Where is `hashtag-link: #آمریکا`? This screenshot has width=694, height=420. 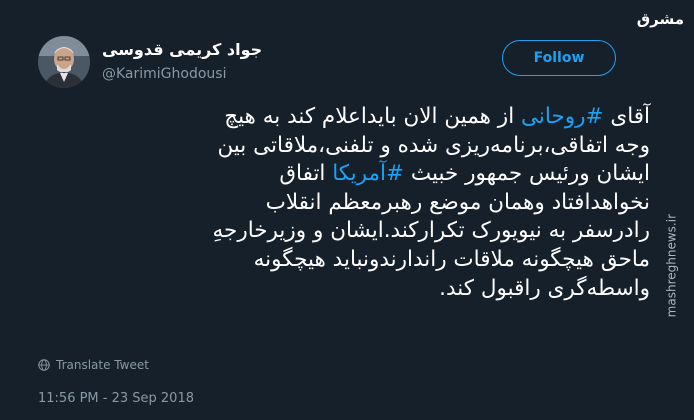 hashtag-link: #آمریکا is located at coordinates (368, 173).